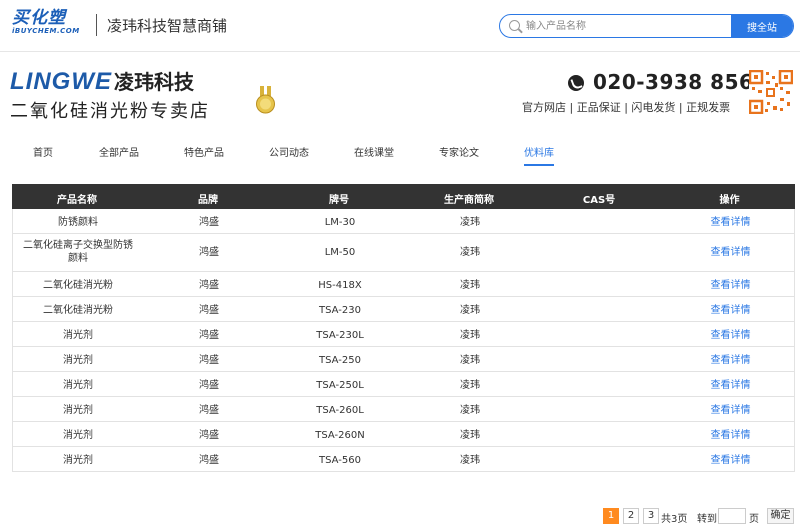  What do you see at coordinates (339, 200) in the screenshot?
I see `header-model: 牌号` at bounding box center [339, 200].